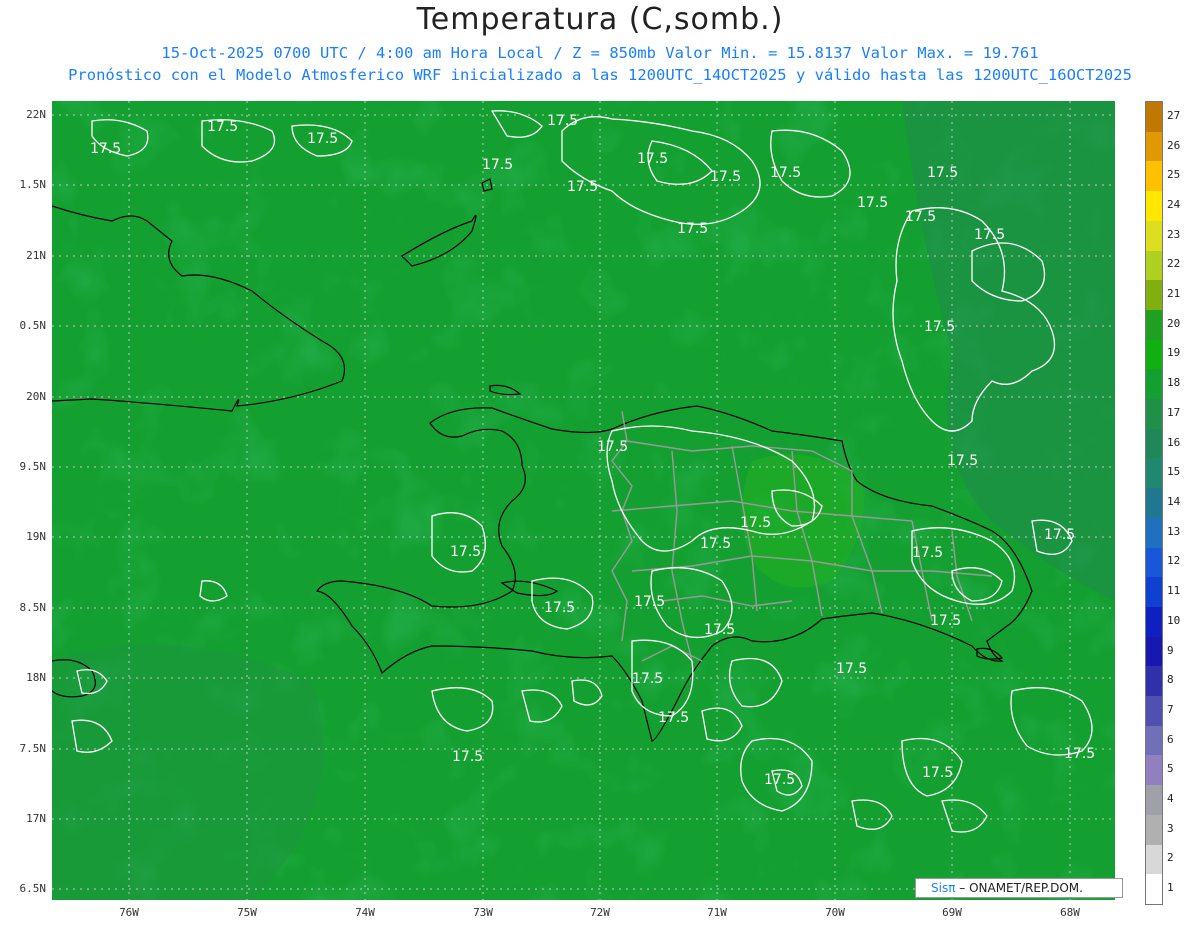 The height and width of the screenshot is (927, 1200). What do you see at coordinates (1170, 828) in the screenshot?
I see `color-legend-label: 3` at bounding box center [1170, 828].